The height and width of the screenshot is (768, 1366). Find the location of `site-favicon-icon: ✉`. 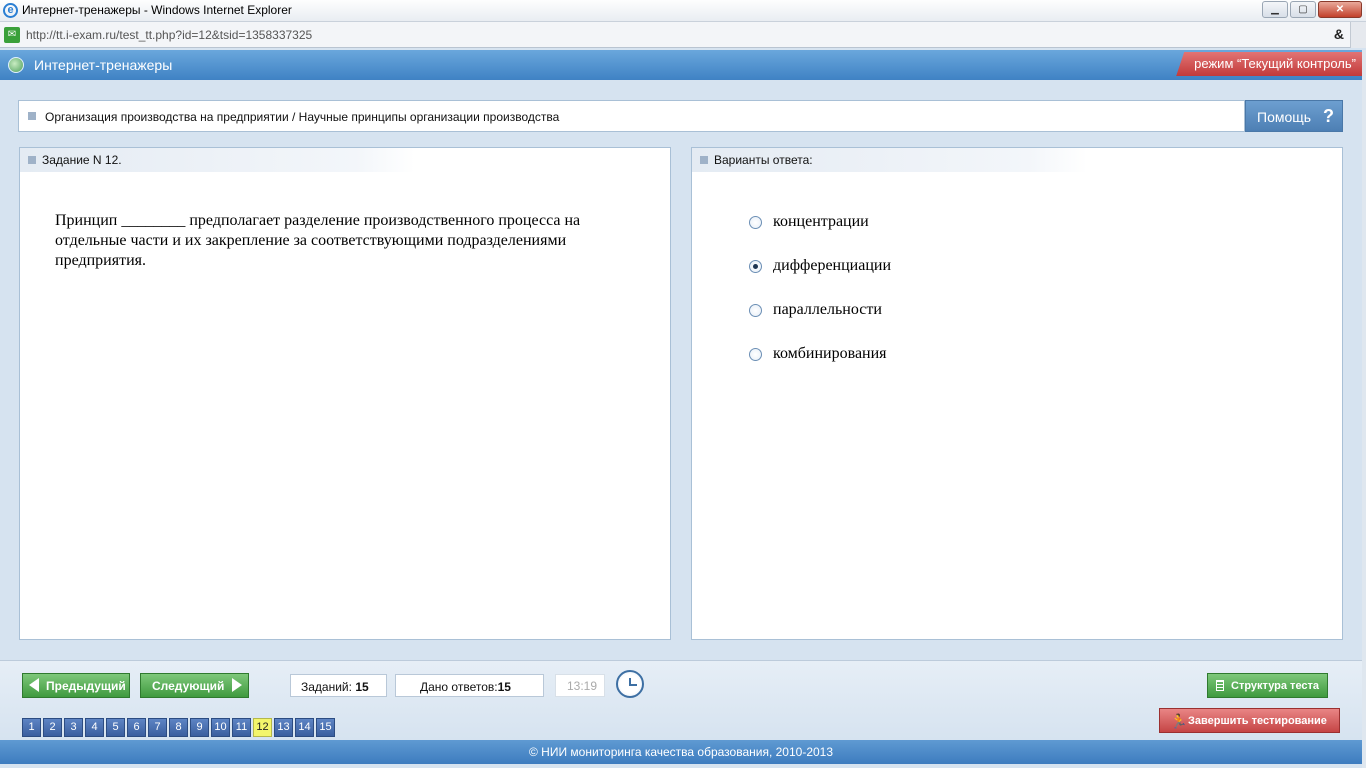

site-favicon-icon: ✉ is located at coordinates (12, 35).